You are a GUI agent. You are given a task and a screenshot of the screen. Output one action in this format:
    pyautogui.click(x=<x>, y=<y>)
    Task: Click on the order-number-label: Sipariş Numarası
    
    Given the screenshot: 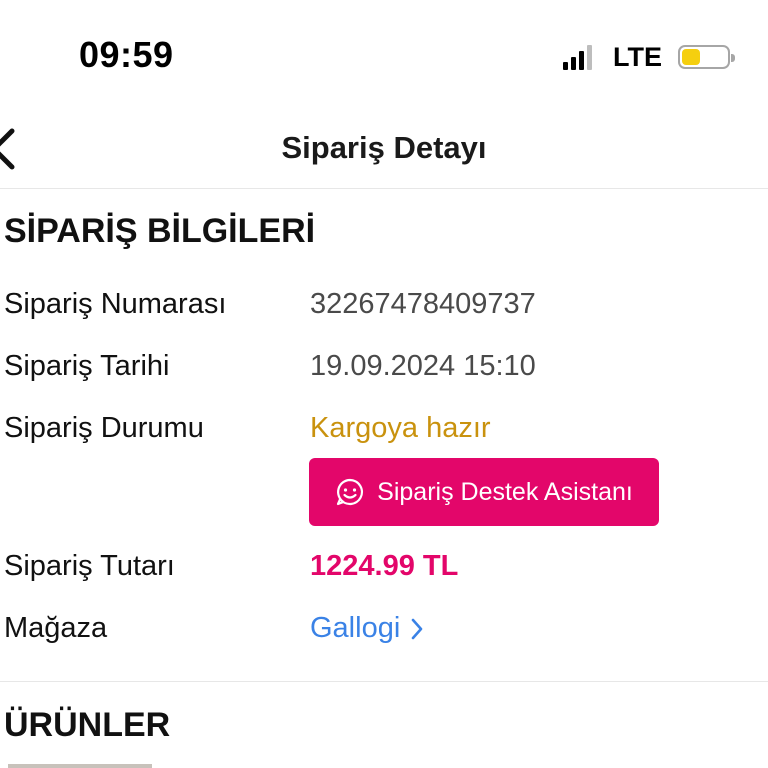 What is the action you would take?
    pyautogui.click(x=115, y=304)
    